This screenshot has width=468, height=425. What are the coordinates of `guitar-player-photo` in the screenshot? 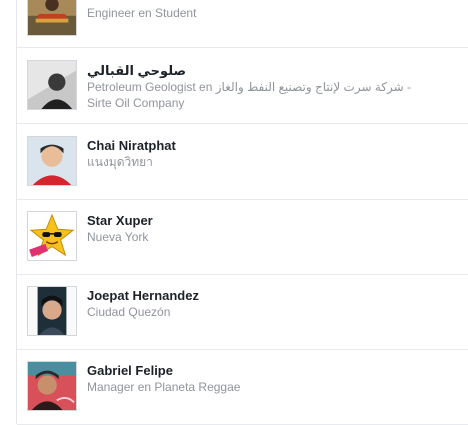 It's located at (52, 17).